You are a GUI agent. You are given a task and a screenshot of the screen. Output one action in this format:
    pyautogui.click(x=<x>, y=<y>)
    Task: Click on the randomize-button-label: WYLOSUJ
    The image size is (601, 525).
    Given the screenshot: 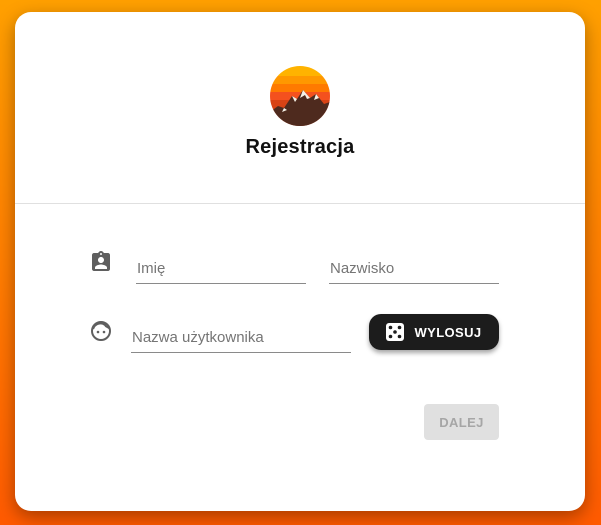 What is the action you would take?
    pyautogui.click(x=448, y=332)
    